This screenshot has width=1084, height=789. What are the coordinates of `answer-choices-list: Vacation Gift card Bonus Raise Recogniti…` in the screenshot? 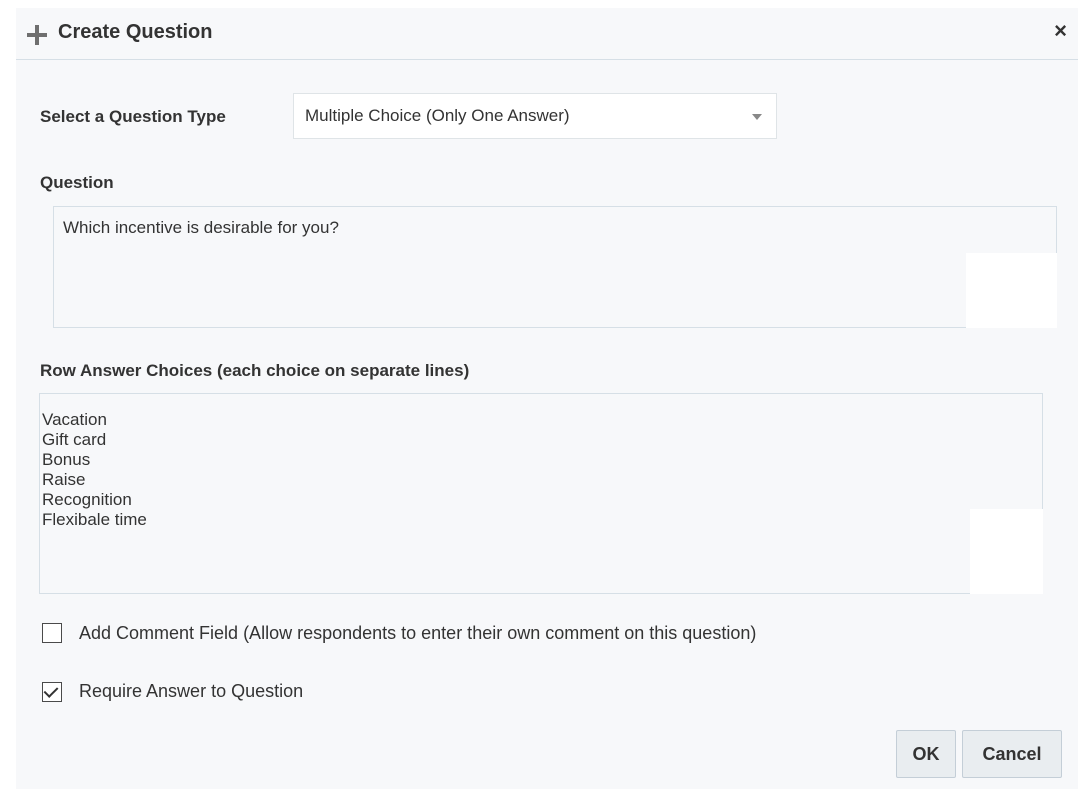 It's located at (94, 470).